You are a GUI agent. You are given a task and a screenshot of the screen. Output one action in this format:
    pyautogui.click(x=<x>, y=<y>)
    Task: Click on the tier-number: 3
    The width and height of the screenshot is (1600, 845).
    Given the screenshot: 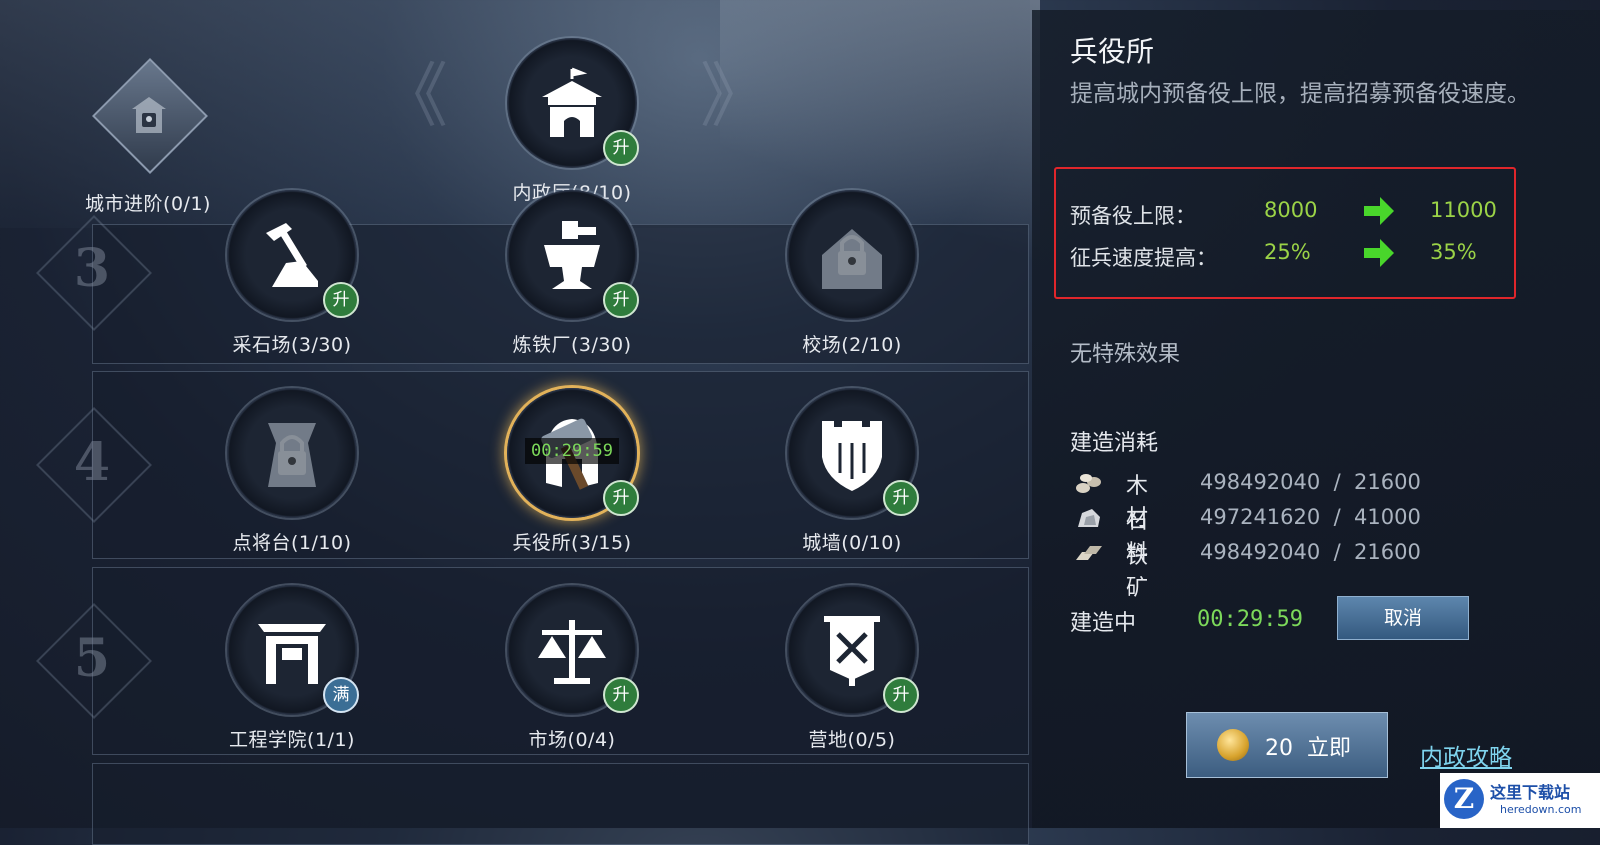 What is the action you would take?
    pyautogui.click(x=92, y=268)
    